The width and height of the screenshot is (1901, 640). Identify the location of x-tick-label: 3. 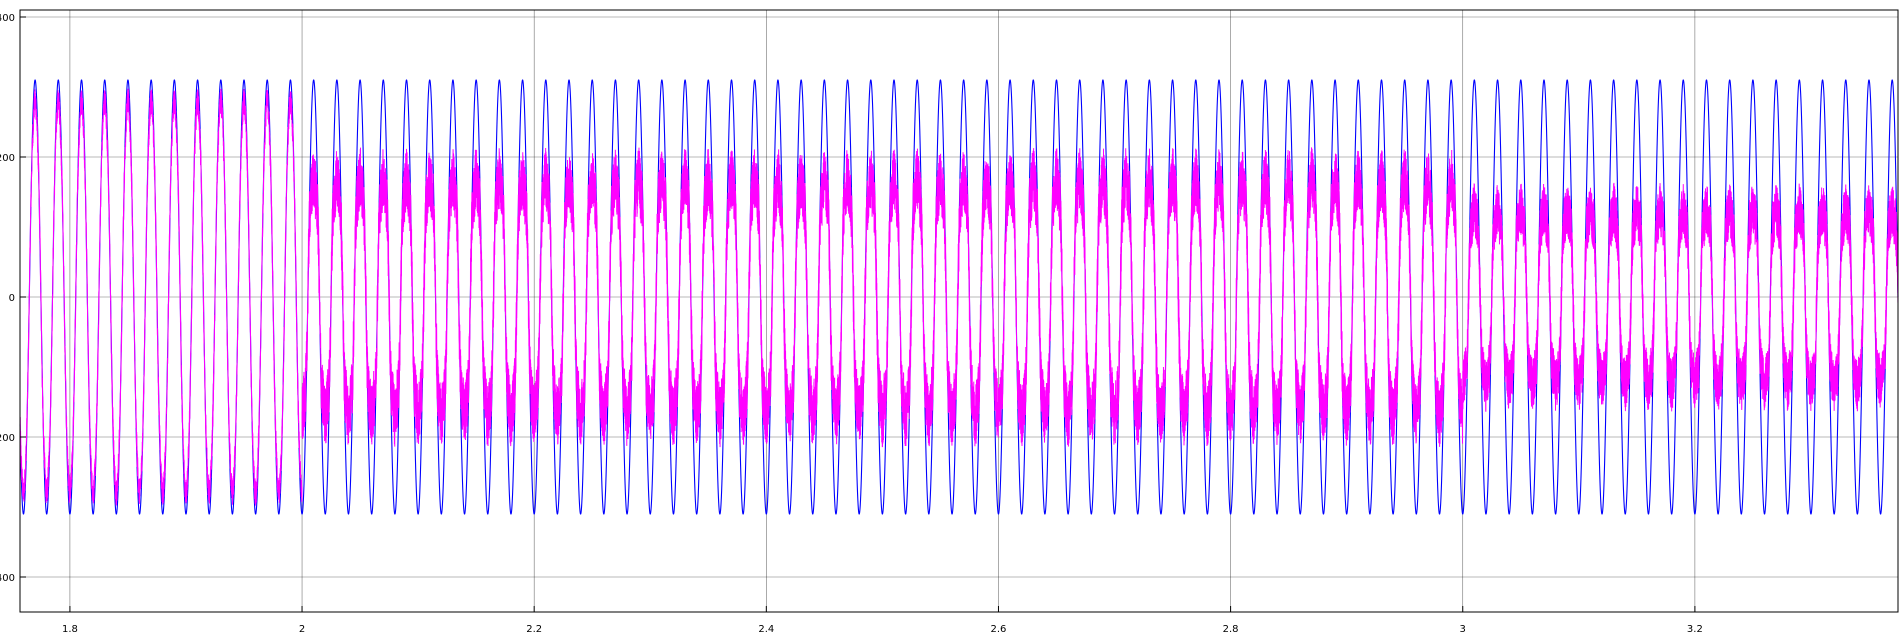
(1463, 629).